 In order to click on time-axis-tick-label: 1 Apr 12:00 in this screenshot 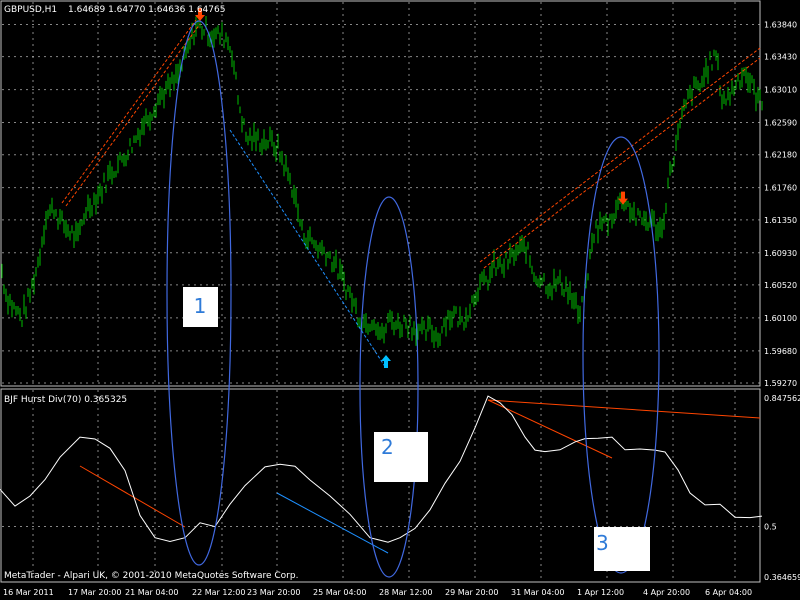, I will do `click(600, 592)`.